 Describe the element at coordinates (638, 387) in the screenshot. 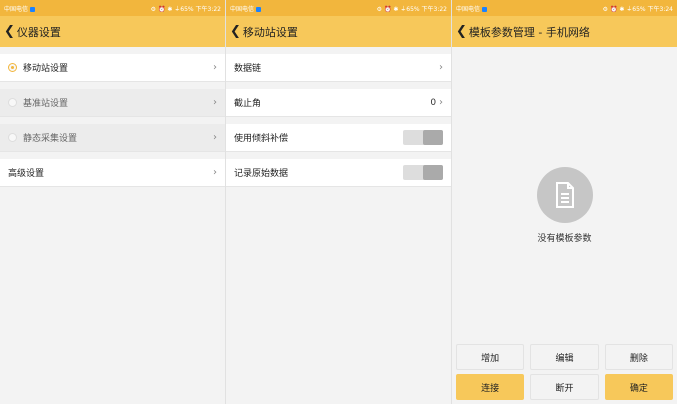

I see `confirm-button: 确定` at that location.